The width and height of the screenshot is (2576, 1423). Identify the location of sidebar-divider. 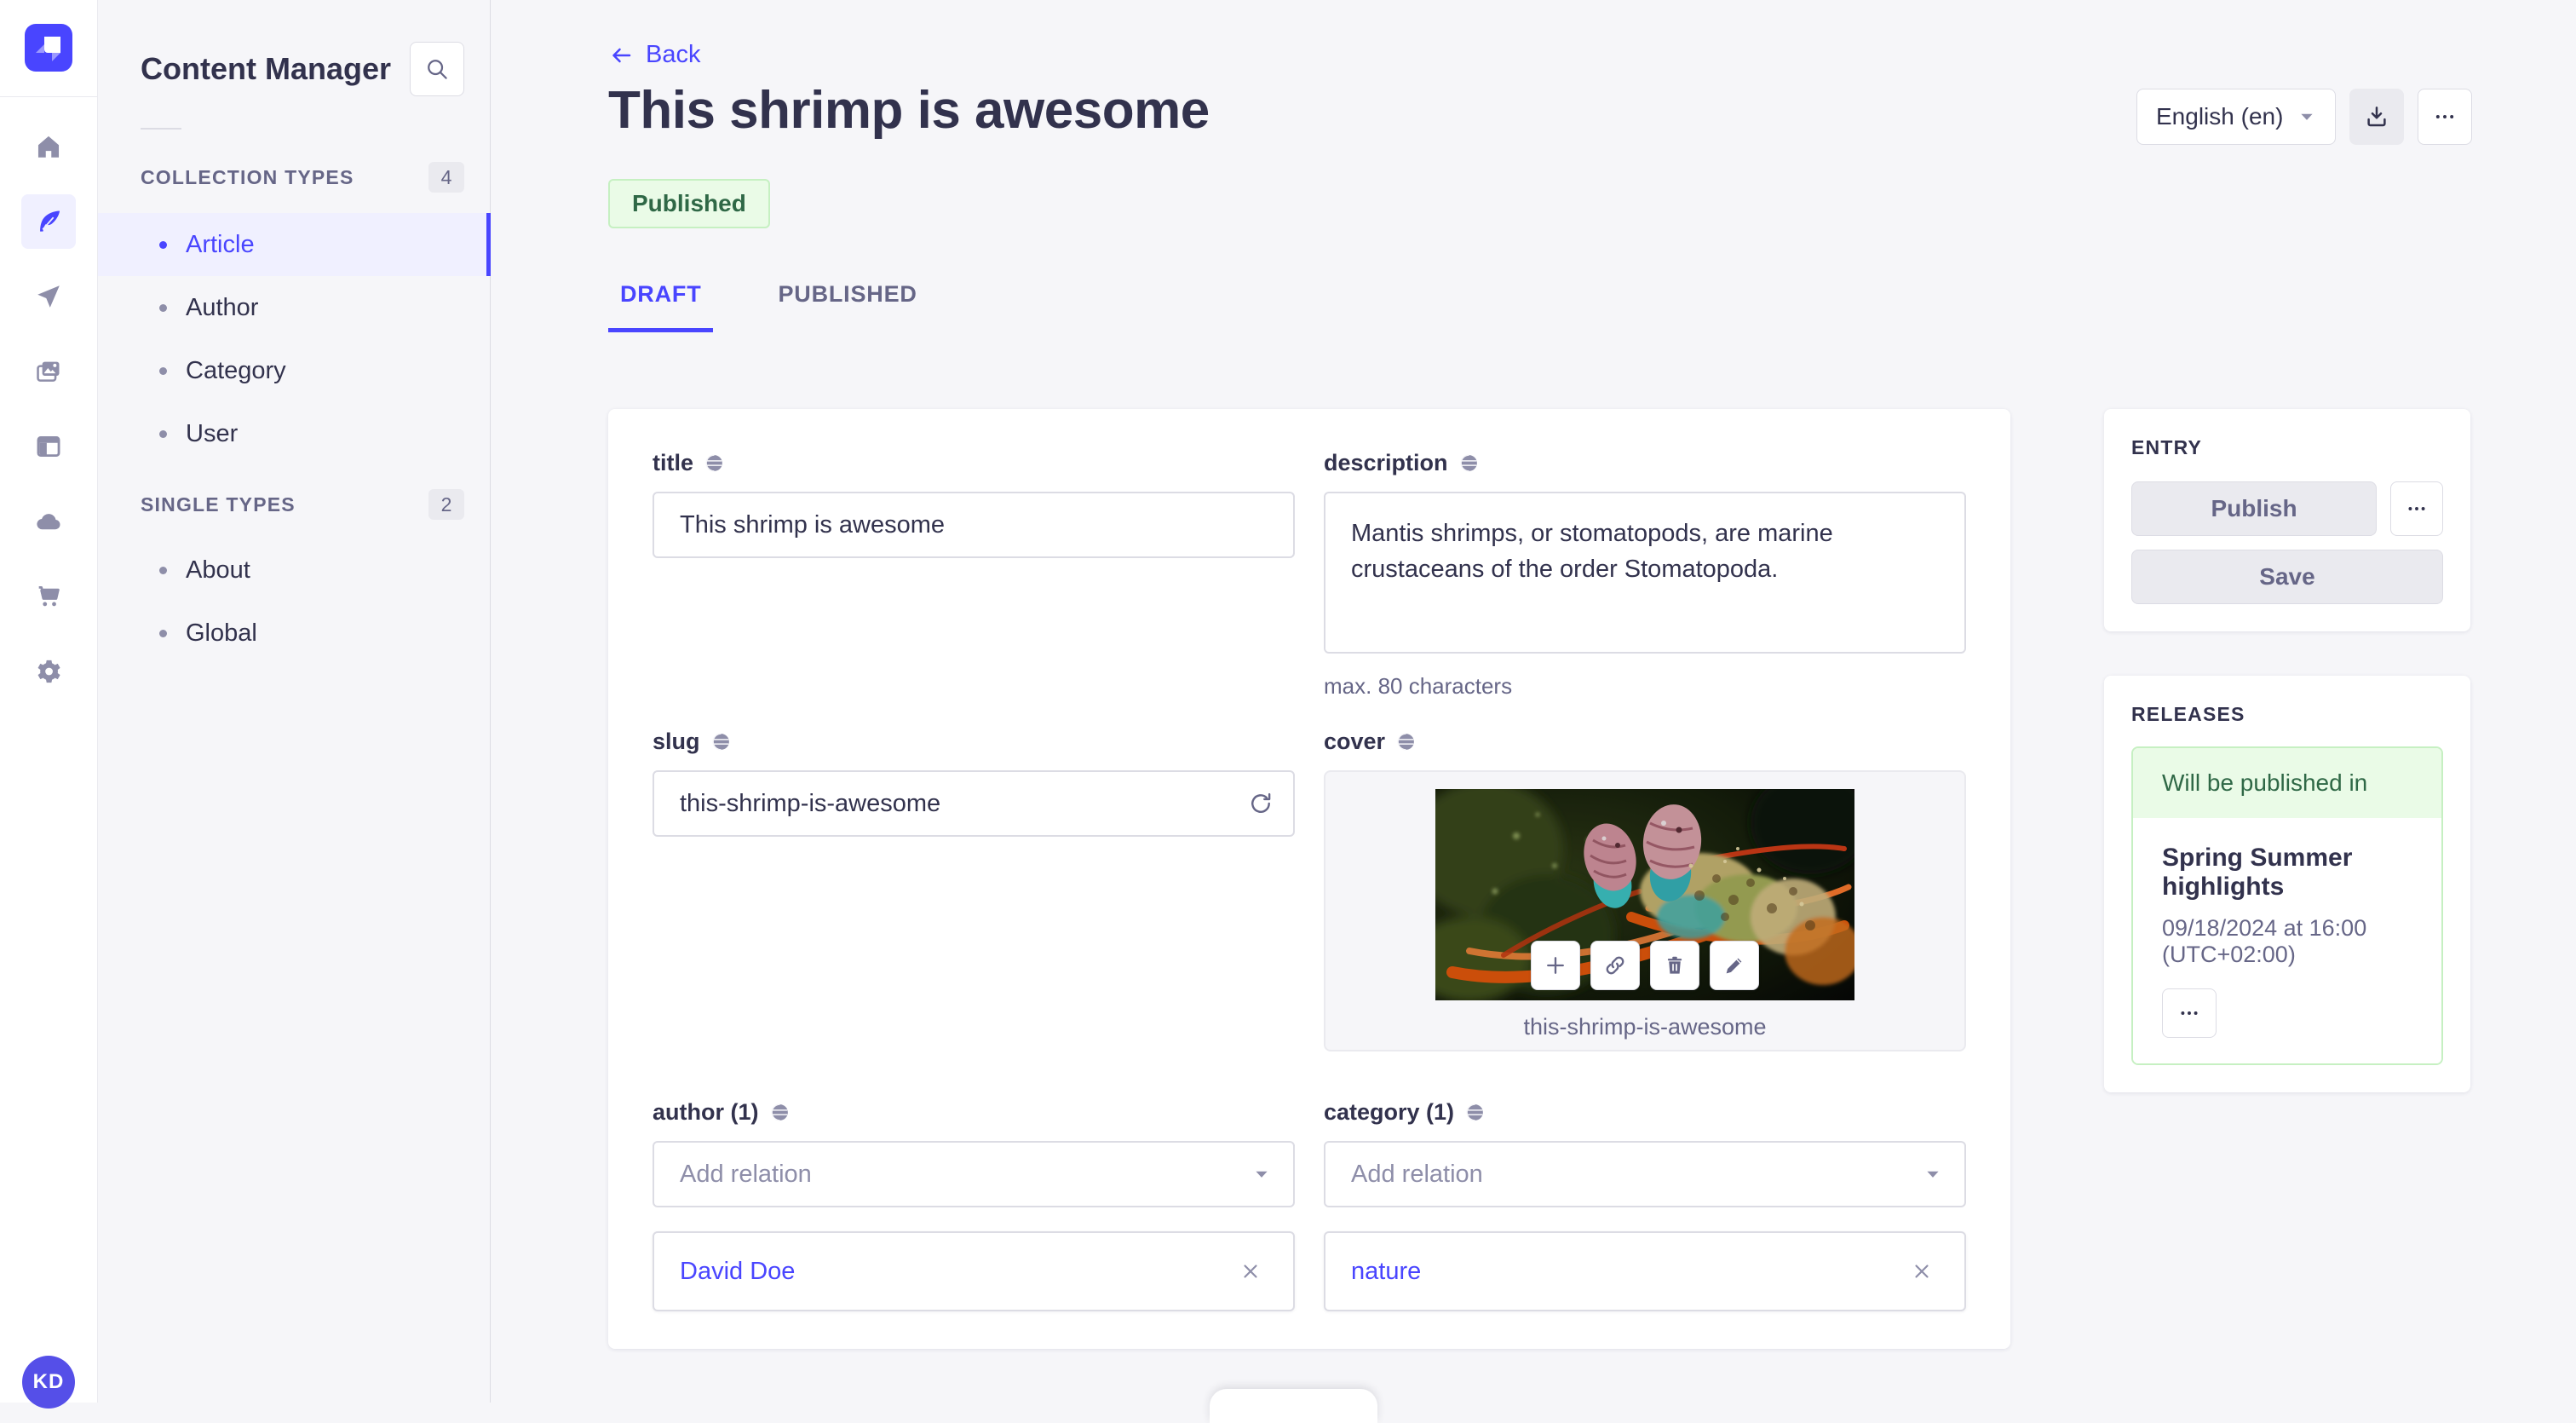
(161, 129).